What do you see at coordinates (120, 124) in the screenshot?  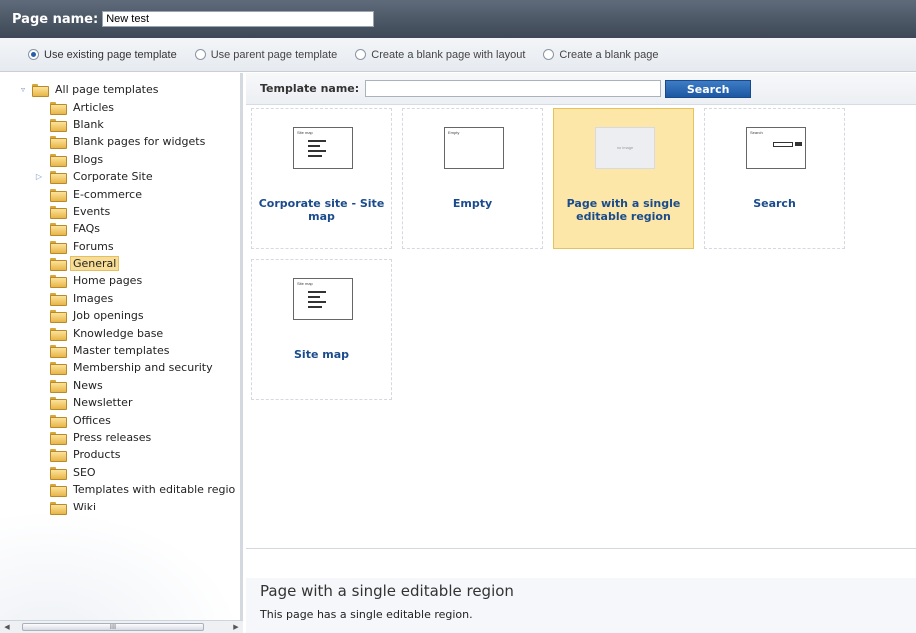 I see `tree-item: Blank` at bounding box center [120, 124].